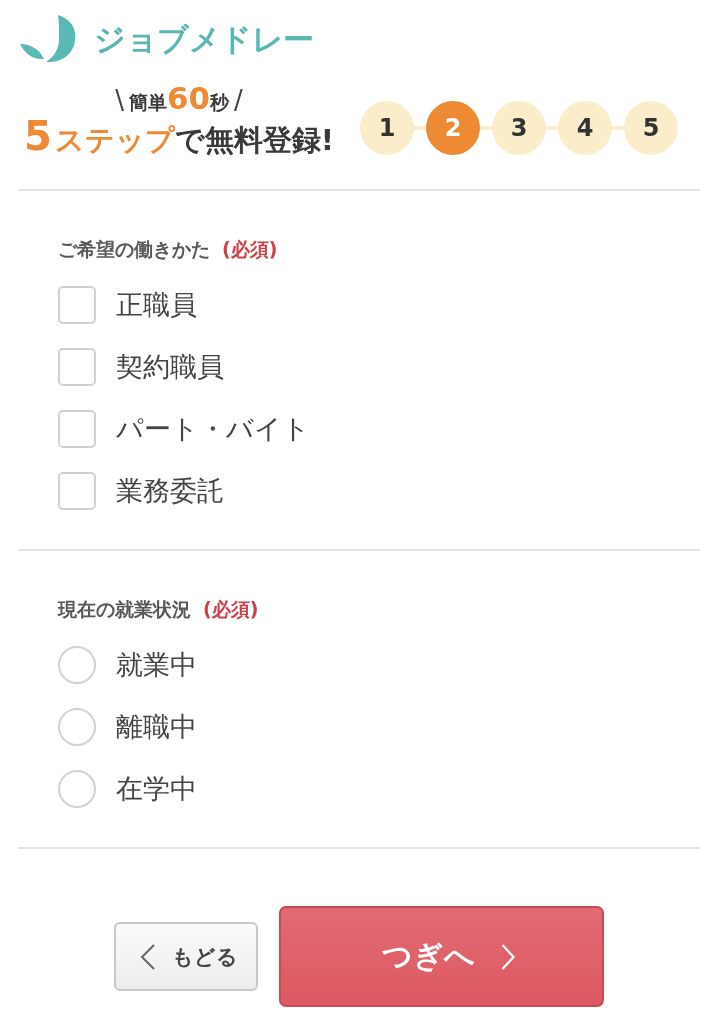 The image size is (720, 1024). I want to click on step-indicator: 2, so click(453, 128).